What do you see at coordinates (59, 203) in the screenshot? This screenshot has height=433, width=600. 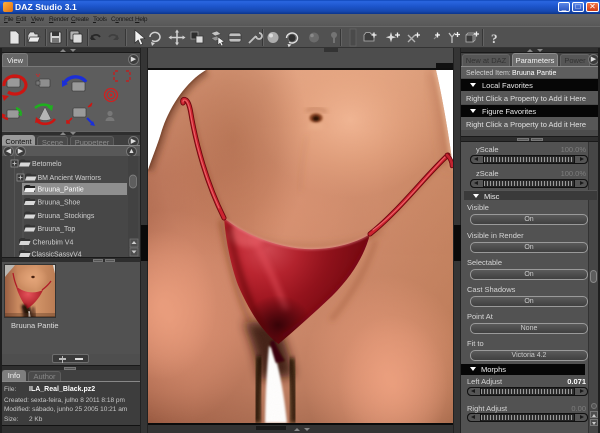 I see `svg-text: Bruuna_Shoe` at bounding box center [59, 203].